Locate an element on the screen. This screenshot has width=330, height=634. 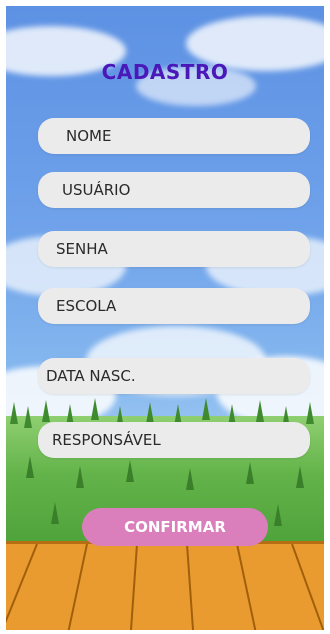
birthdate-field: DATA NASC. is located at coordinates (174, 376).